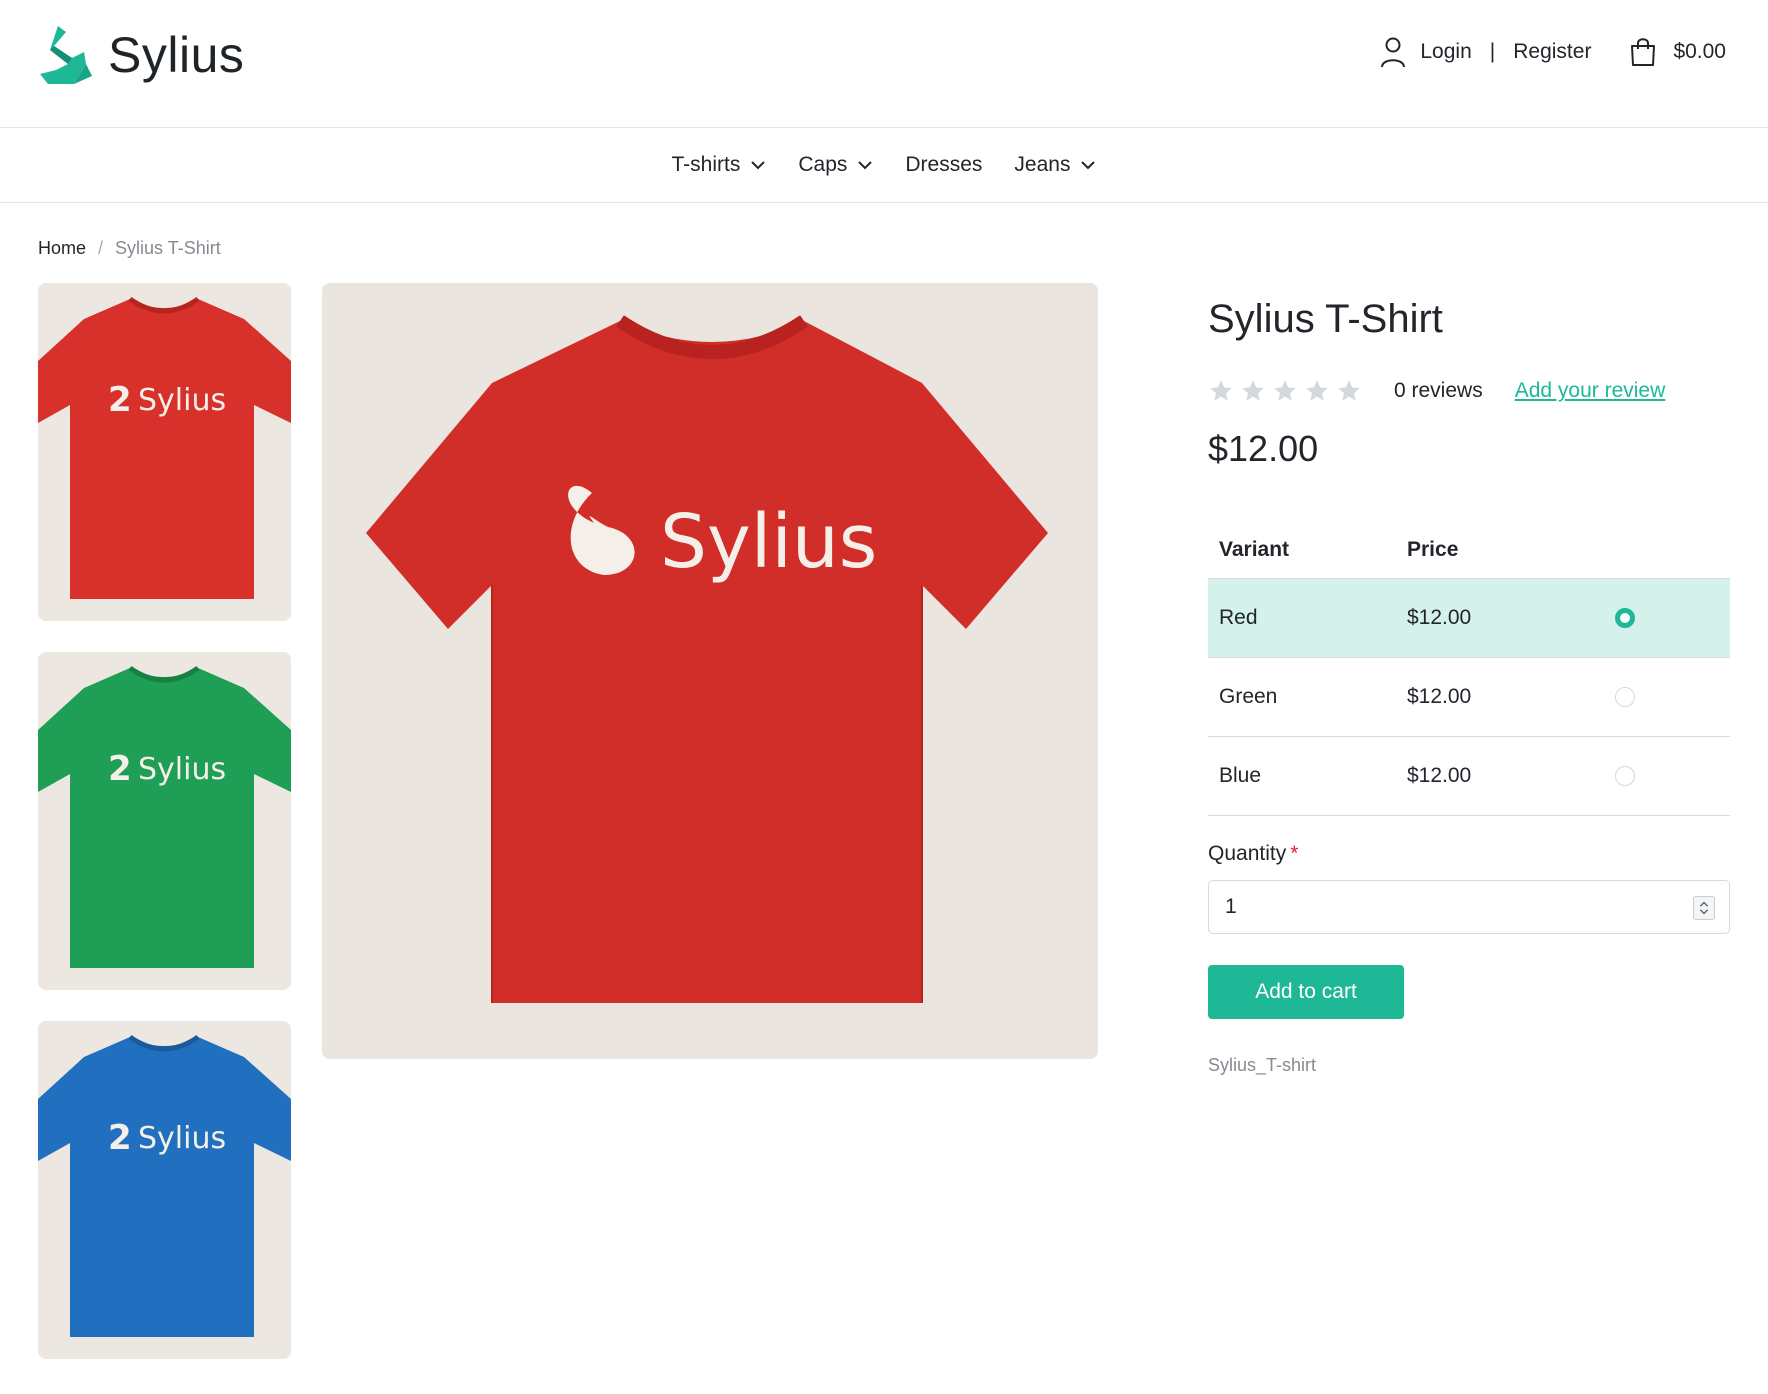 This screenshot has width=1768, height=1394. Describe the element at coordinates (1491, 550) in the screenshot. I see `column-header-price: Price` at that location.